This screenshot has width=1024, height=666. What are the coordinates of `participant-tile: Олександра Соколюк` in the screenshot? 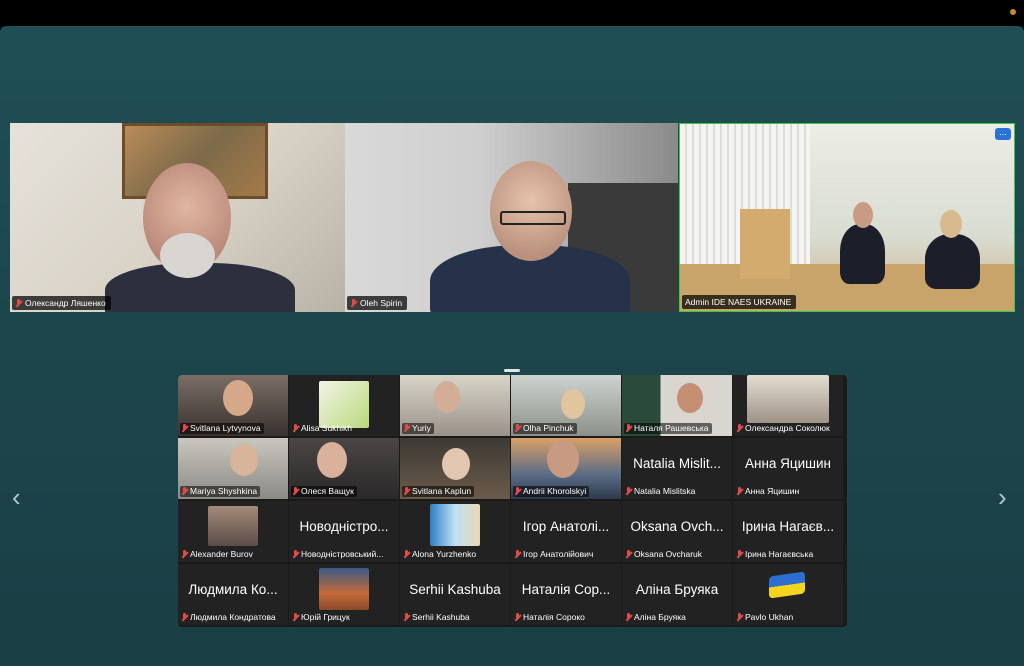 It's located at (788, 405).